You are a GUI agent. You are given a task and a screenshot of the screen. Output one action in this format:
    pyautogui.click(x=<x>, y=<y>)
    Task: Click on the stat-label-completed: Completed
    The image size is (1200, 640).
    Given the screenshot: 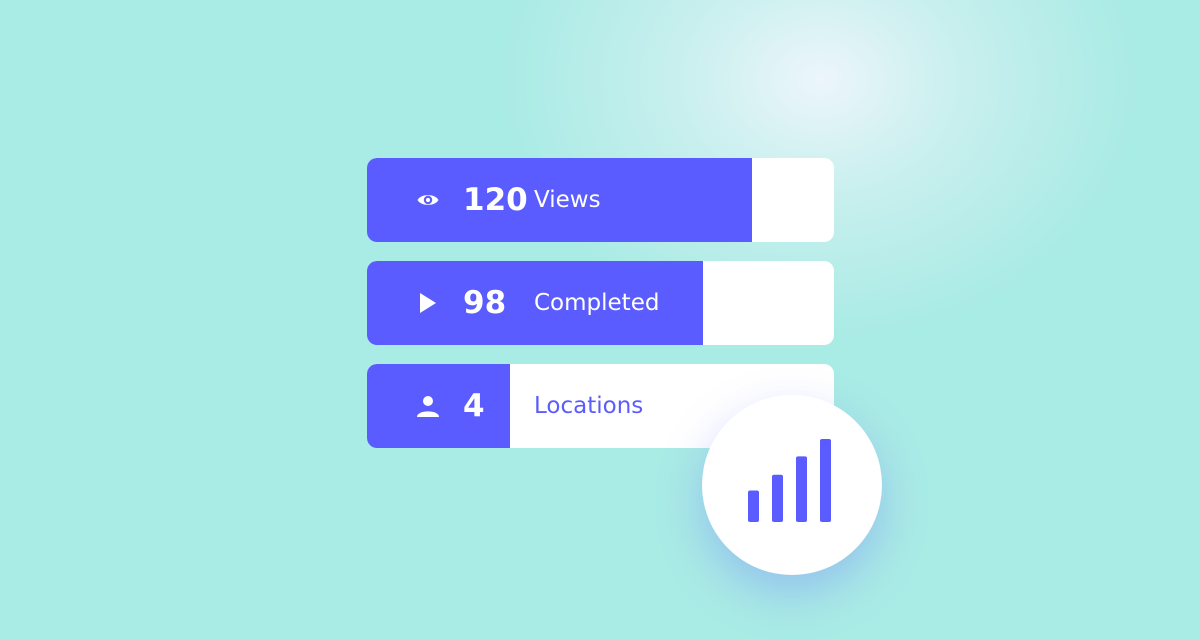 What is the action you would take?
    pyautogui.click(x=597, y=303)
    